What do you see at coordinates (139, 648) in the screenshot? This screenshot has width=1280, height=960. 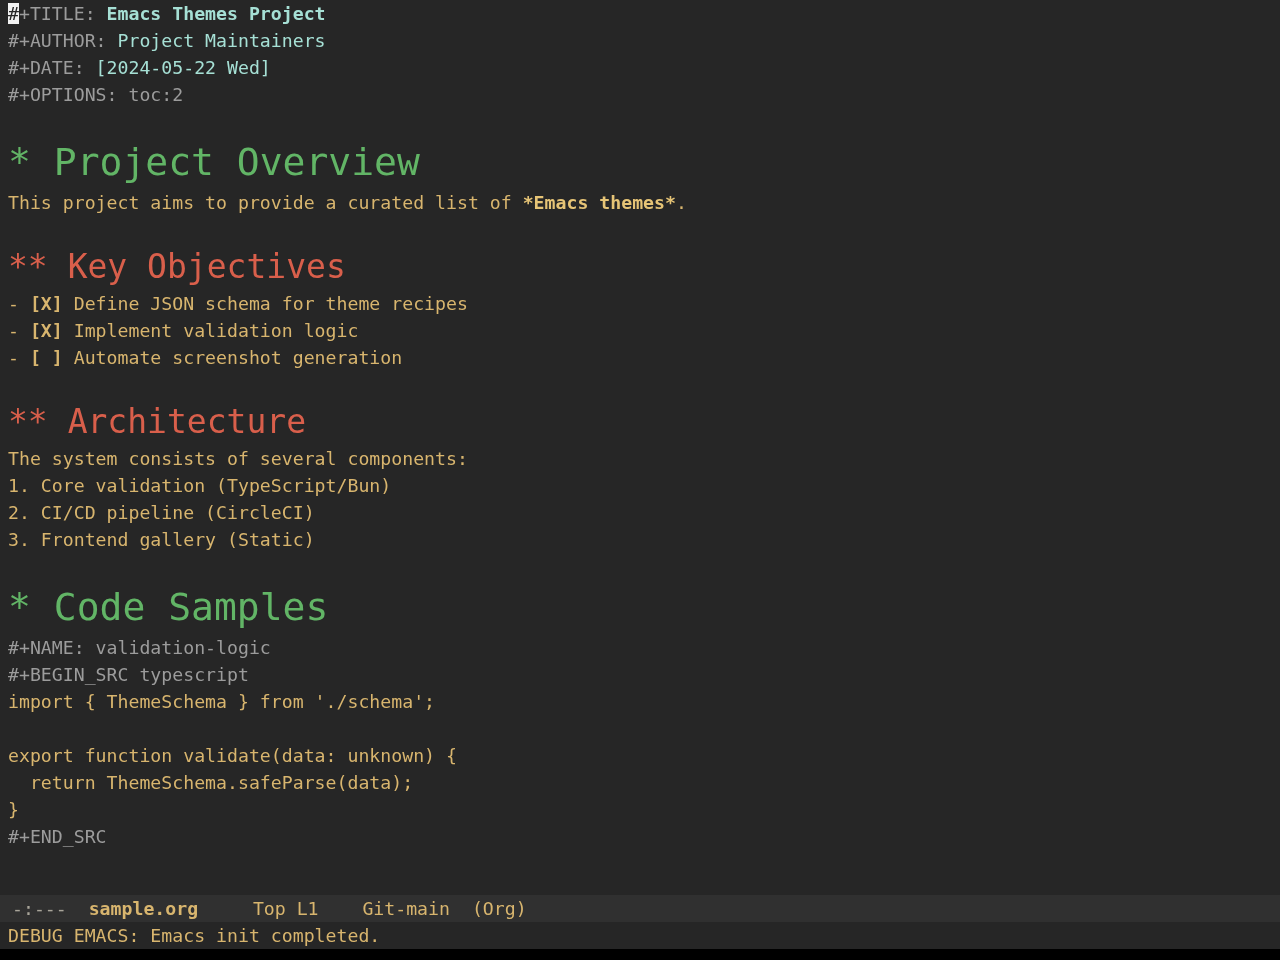 I see `block-name-line: #+NAME: validation-logic` at bounding box center [139, 648].